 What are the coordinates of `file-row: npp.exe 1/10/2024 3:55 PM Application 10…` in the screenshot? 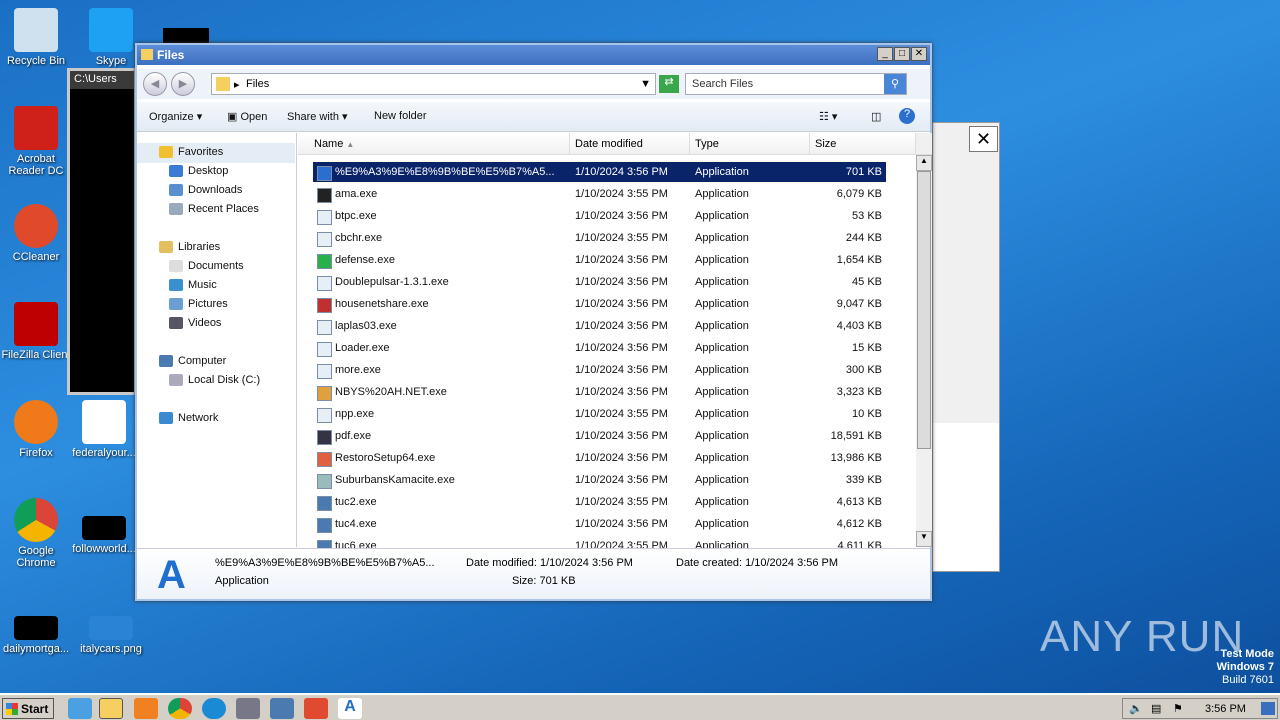 It's located at (599, 414).